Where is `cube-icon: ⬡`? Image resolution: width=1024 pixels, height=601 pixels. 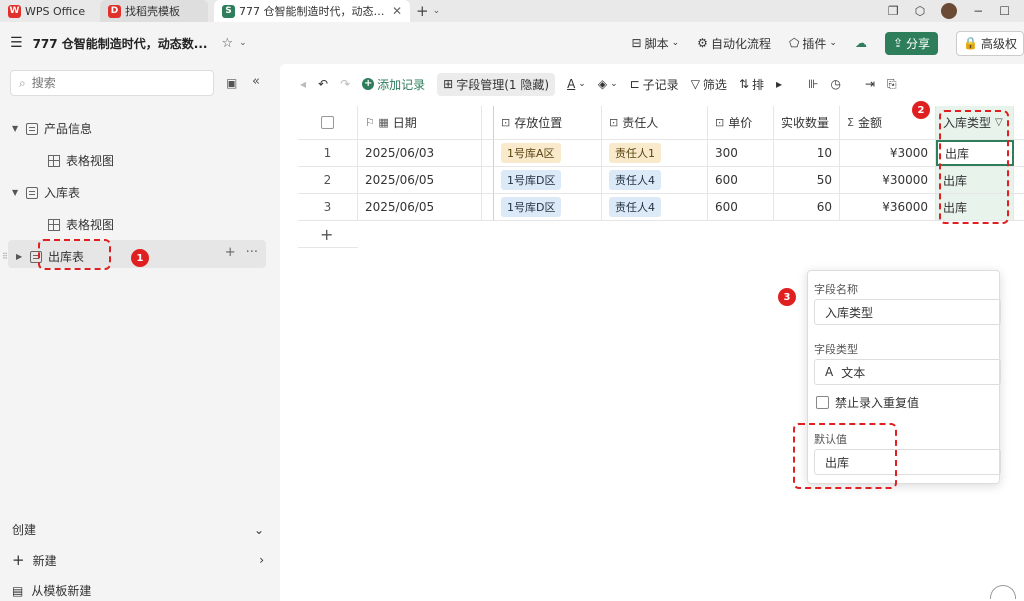 cube-icon: ⬡ is located at coordinates (920, 11).